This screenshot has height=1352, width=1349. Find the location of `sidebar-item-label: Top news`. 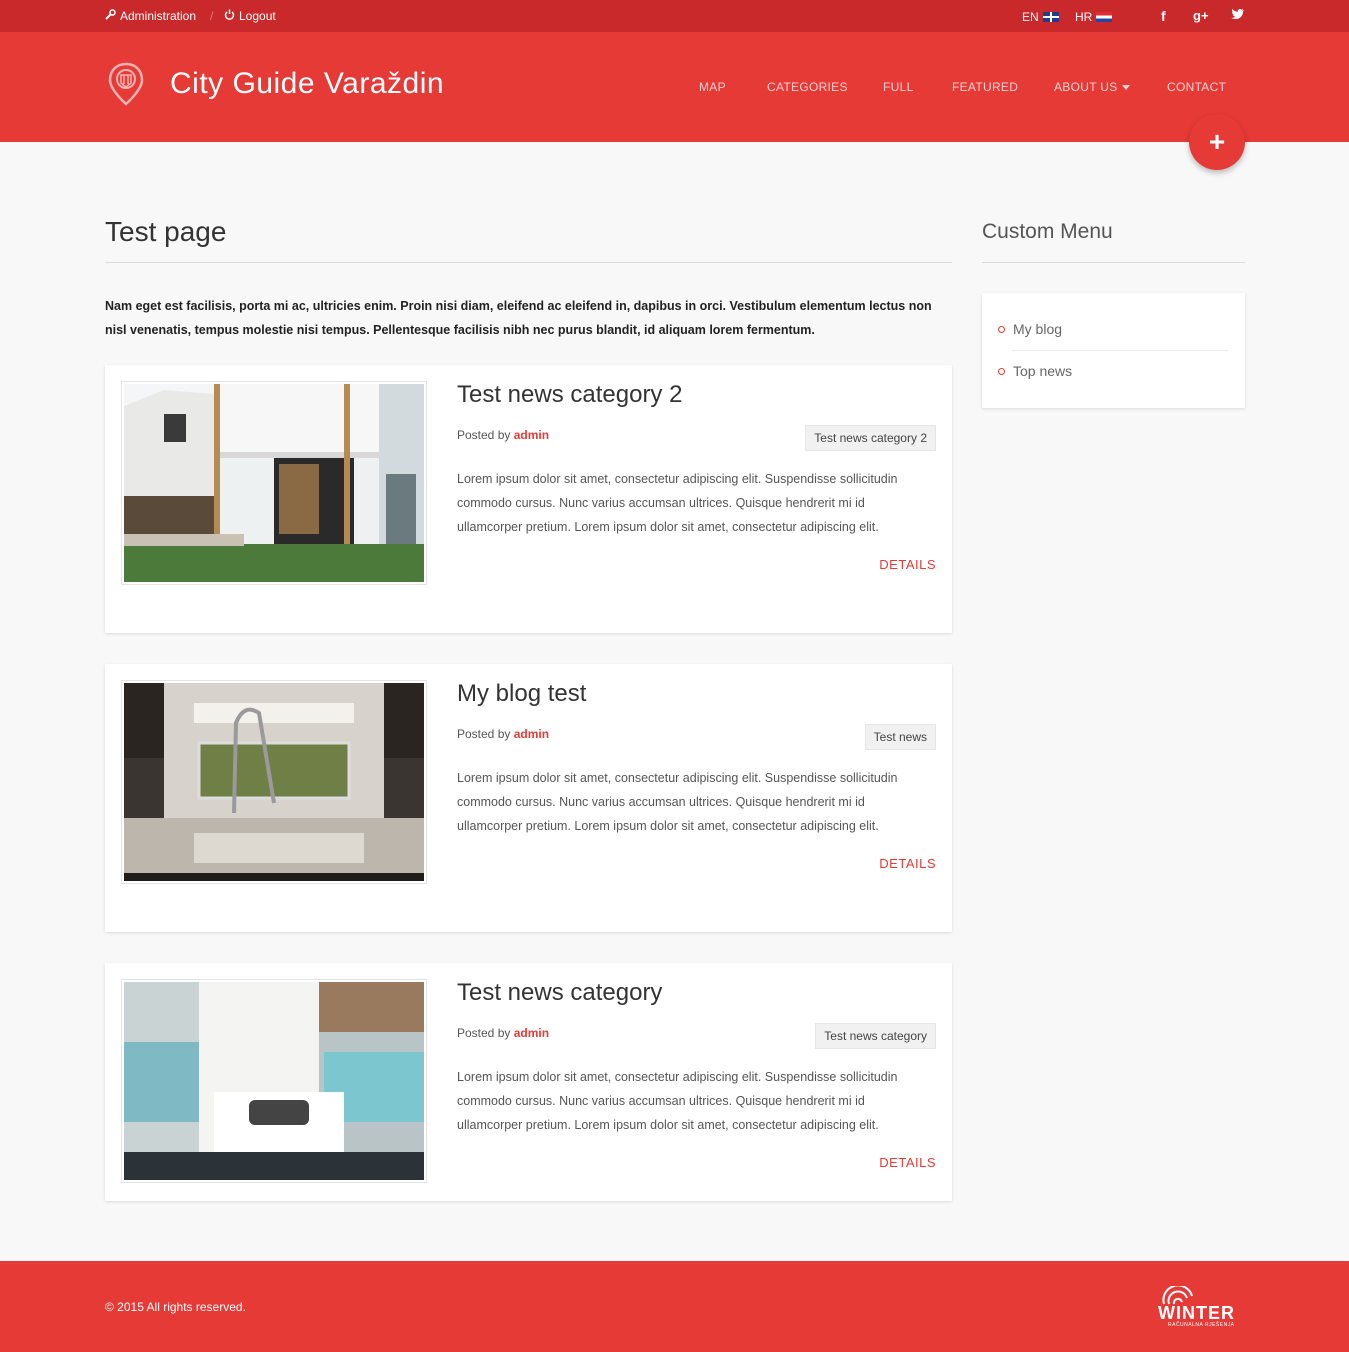

sidebar-item-label: Top news is located at coordinates (1043, 371).